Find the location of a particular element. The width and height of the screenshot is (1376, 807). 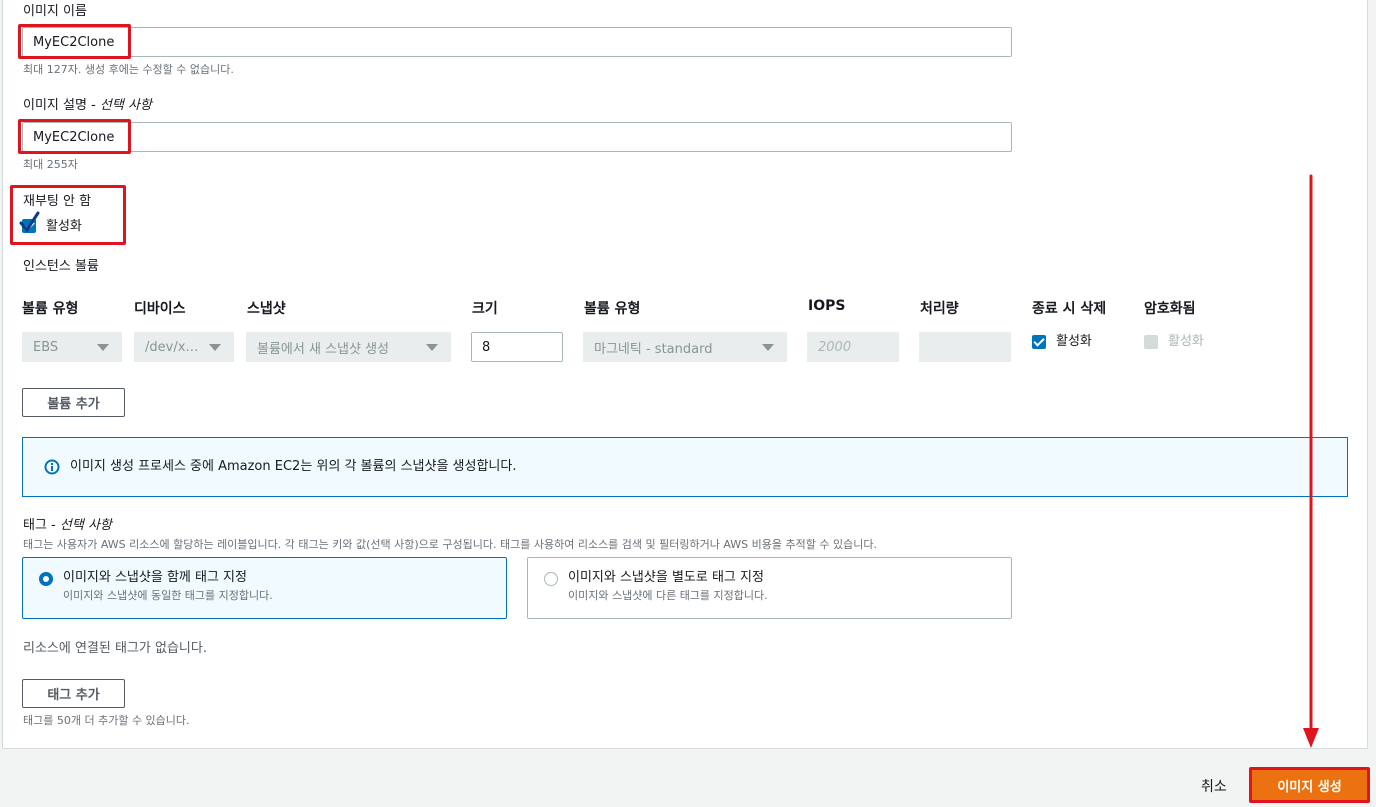

tag-option-together-title: 이미지와 스냅샷을 함께 태그 지정 is located at coordinates (155, 577).